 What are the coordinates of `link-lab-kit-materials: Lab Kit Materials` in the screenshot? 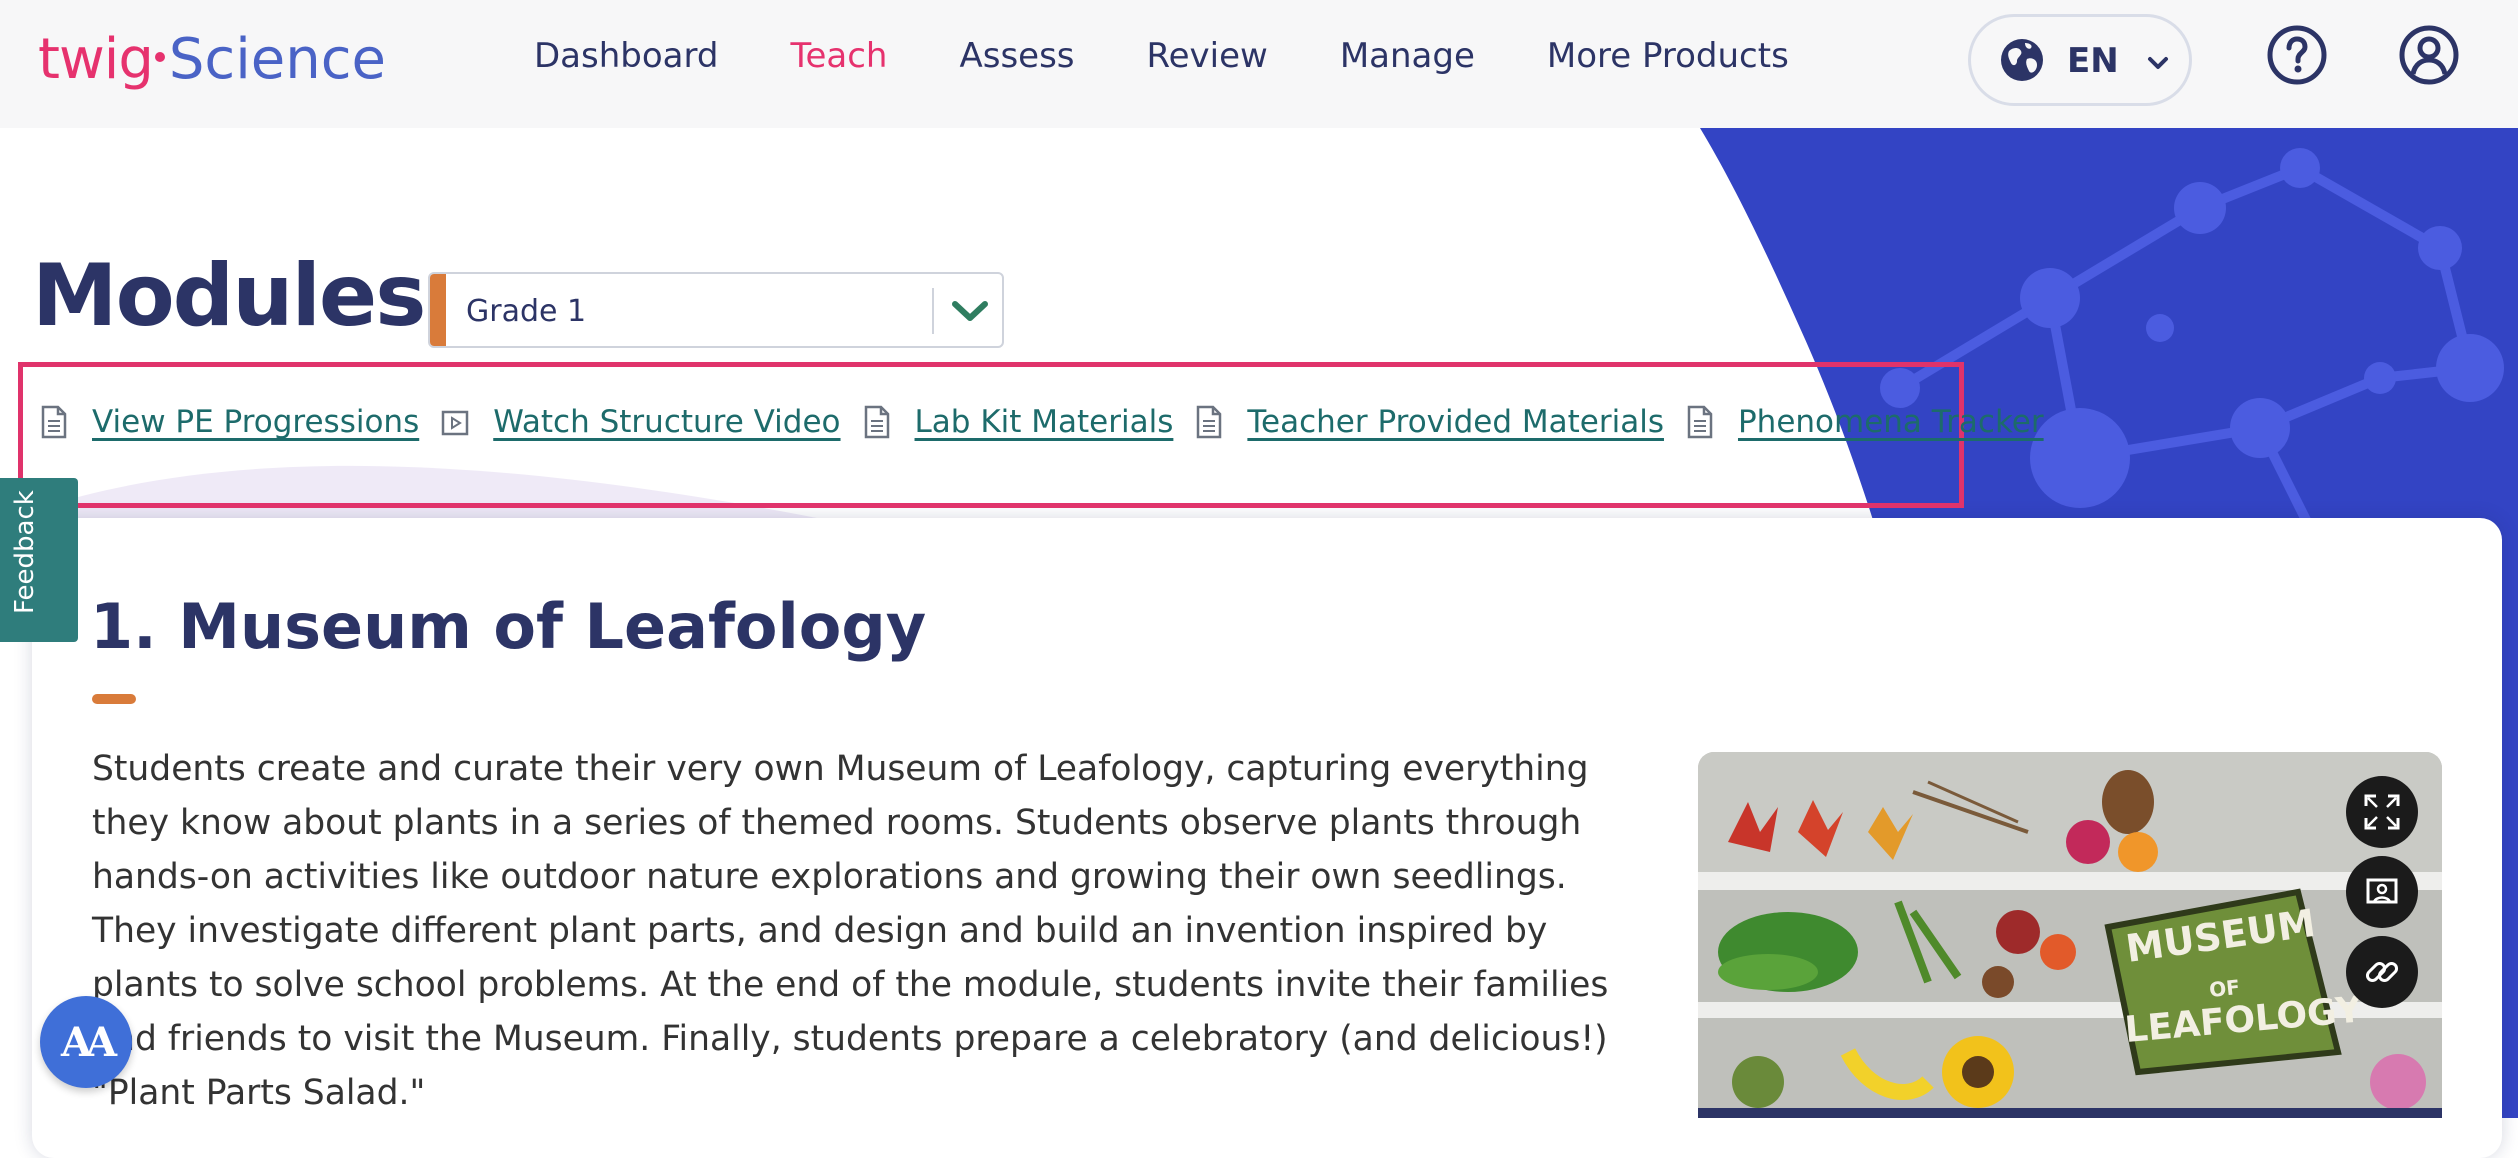 It's located at (1018, 422).